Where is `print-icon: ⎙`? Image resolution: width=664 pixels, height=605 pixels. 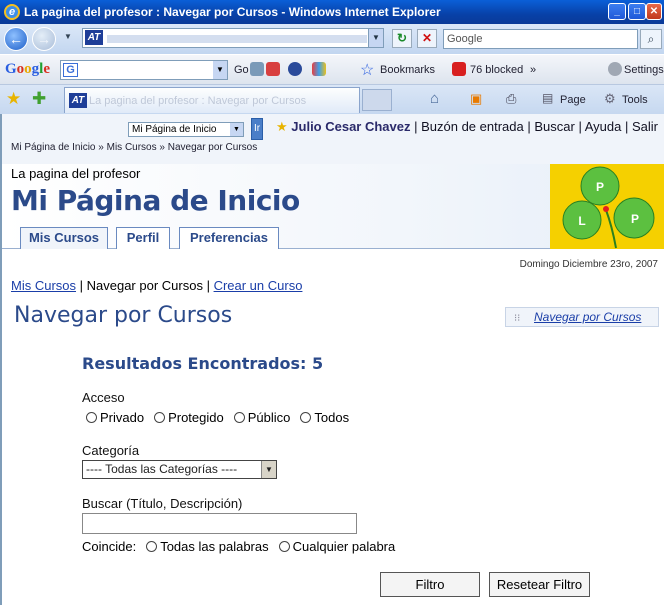
print-icon: ⎙ is located at coordinates (511, 99).